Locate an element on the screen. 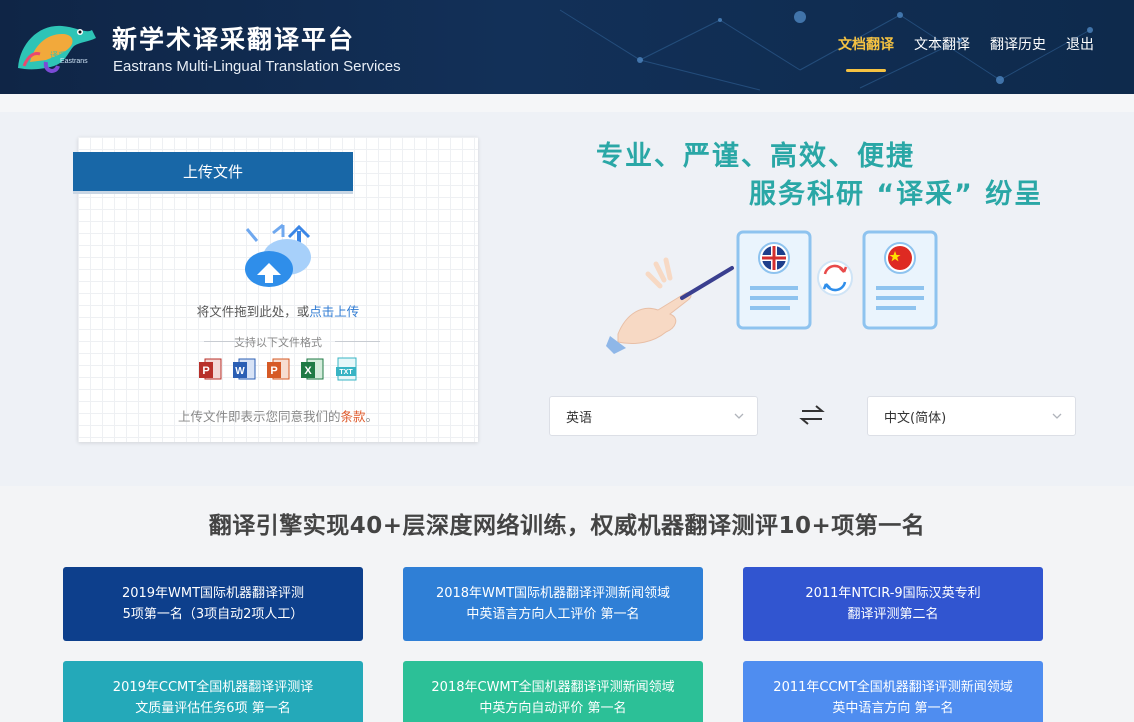 This screenshot has height=722, width=1134. word-icon: W is located at coordinates (244, 369).